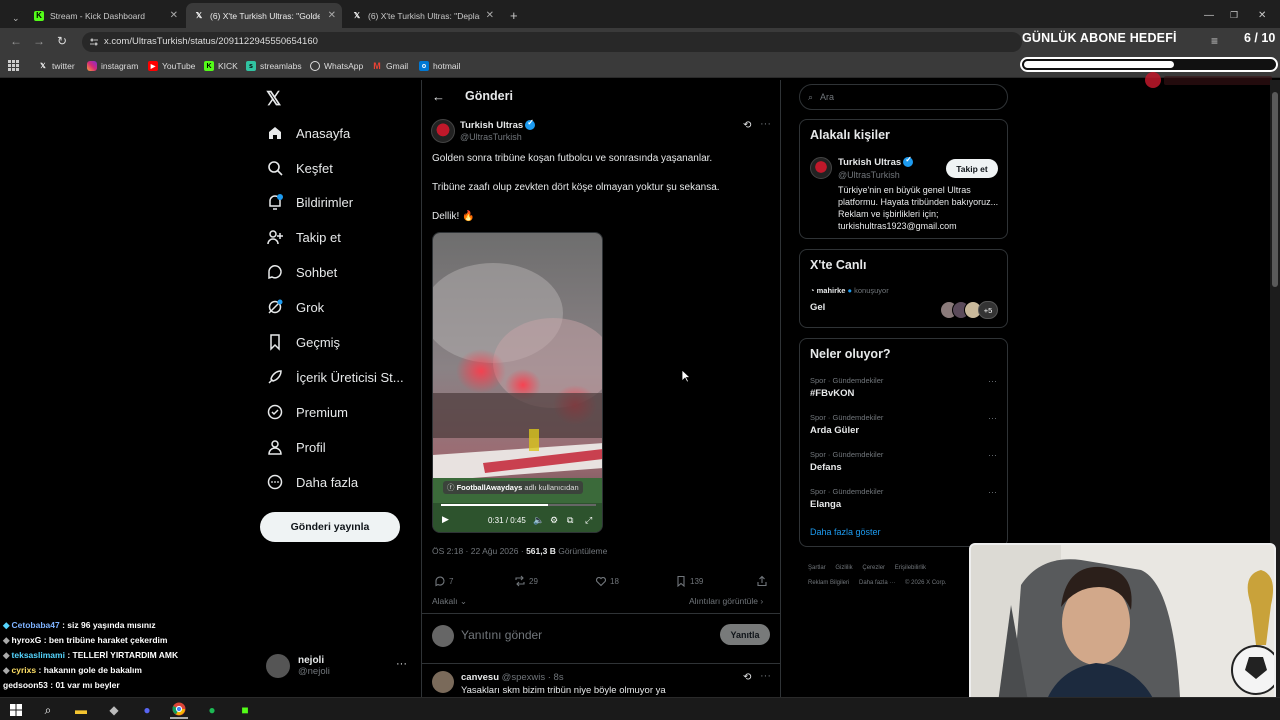 The image size is (1280, 720). I want to click on back-arrow-icon: ←, so click(438, 96).